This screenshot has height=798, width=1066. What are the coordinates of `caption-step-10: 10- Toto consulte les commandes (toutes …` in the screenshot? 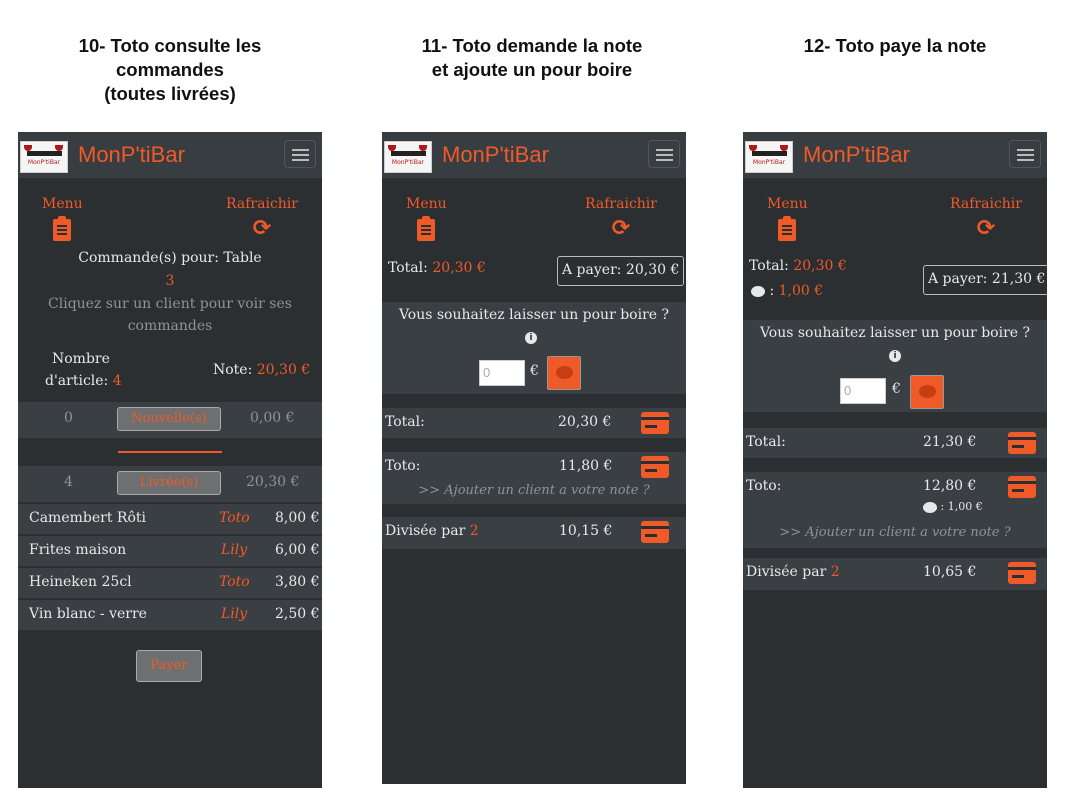 It's located at (170, 70).